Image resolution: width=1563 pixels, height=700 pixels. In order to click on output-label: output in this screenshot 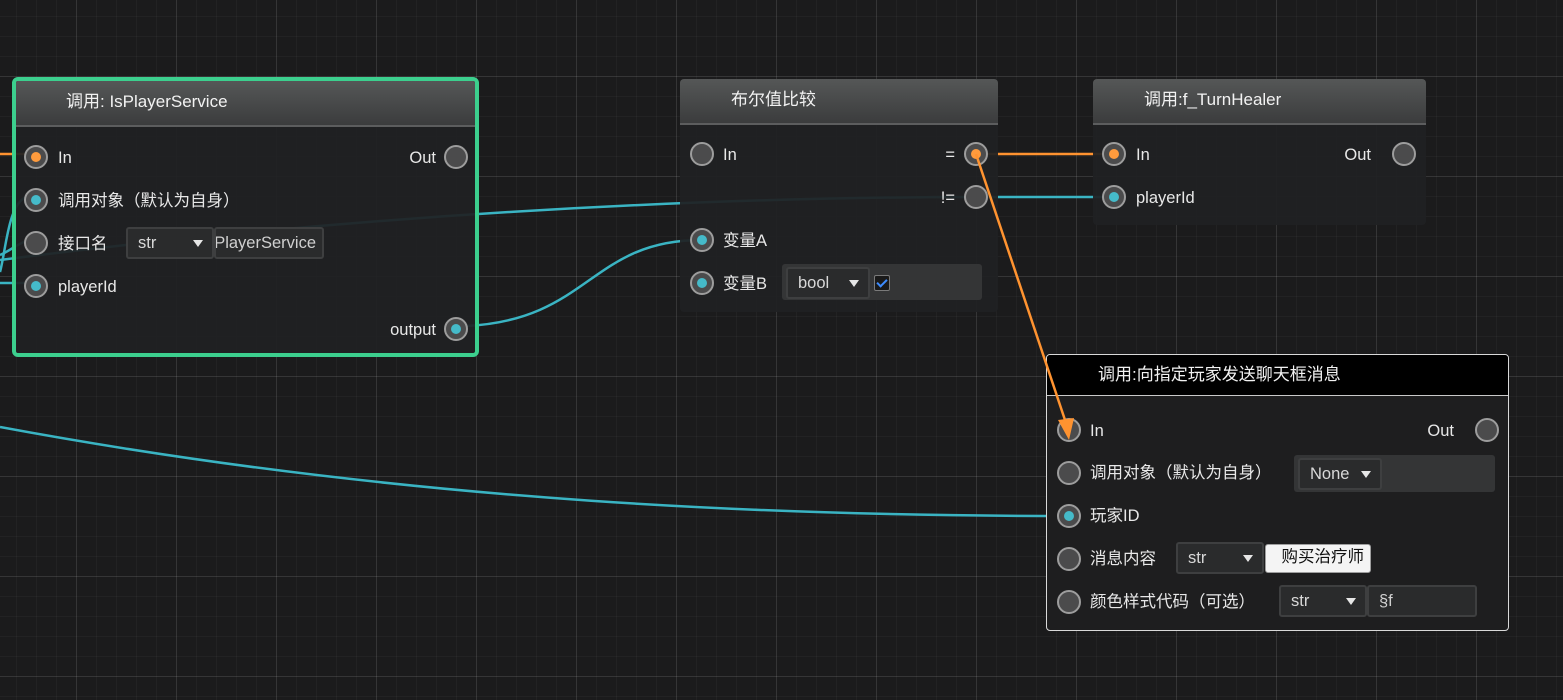, I will do `click(413, 330)`.